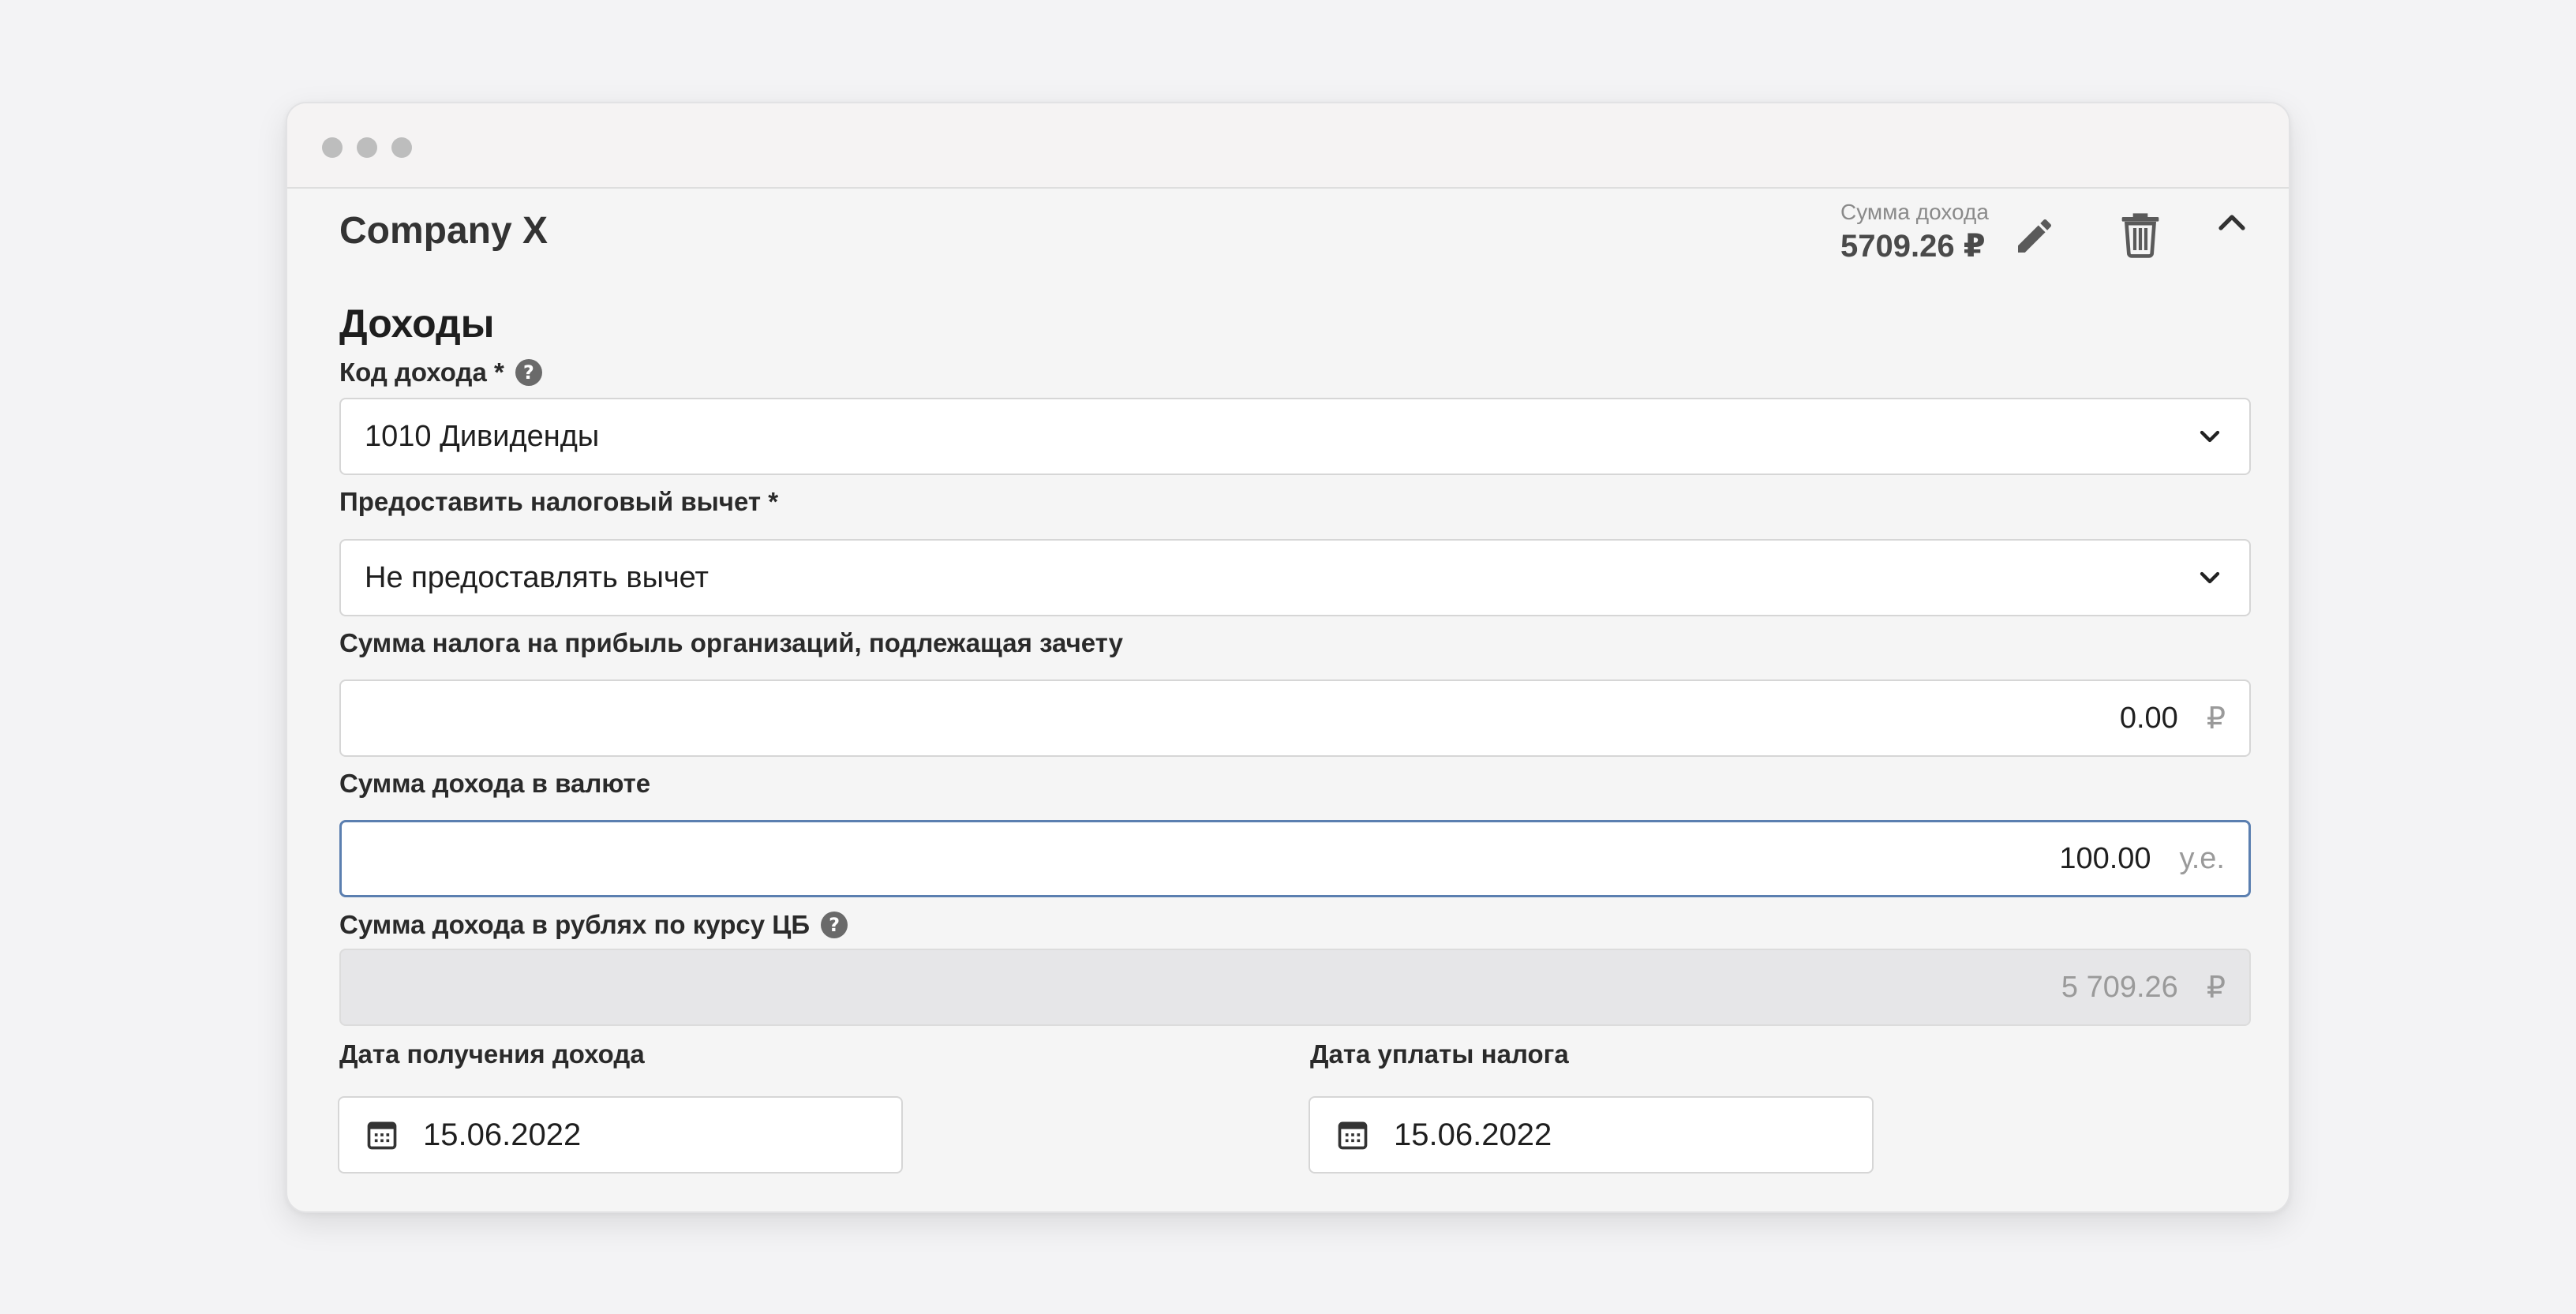  Describe the element at coordinates (1914, 212) in the screenshot. I see `income-sum-label: Сумма дохода` at that location.